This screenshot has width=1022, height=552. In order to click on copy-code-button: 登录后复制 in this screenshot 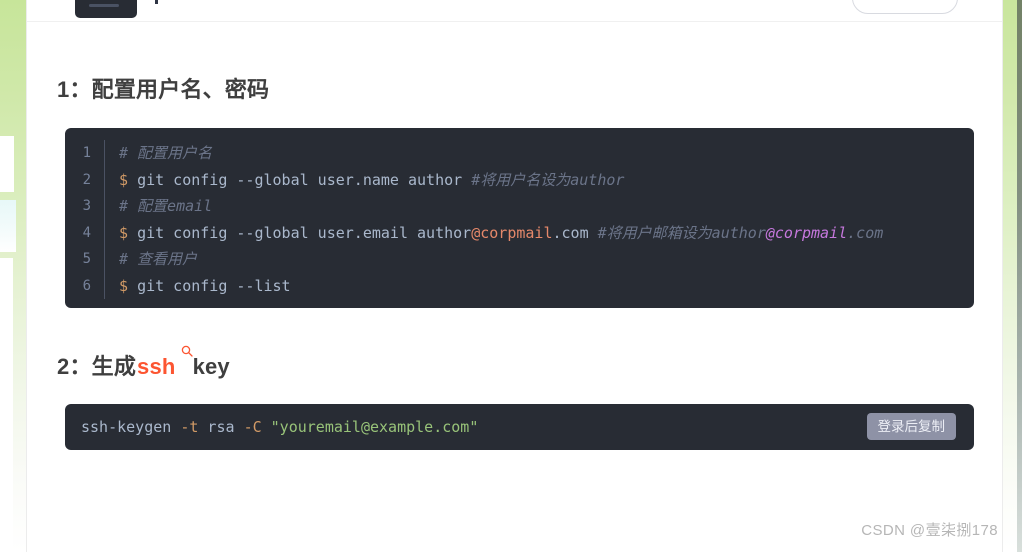, I will do `click(911, 426)`.